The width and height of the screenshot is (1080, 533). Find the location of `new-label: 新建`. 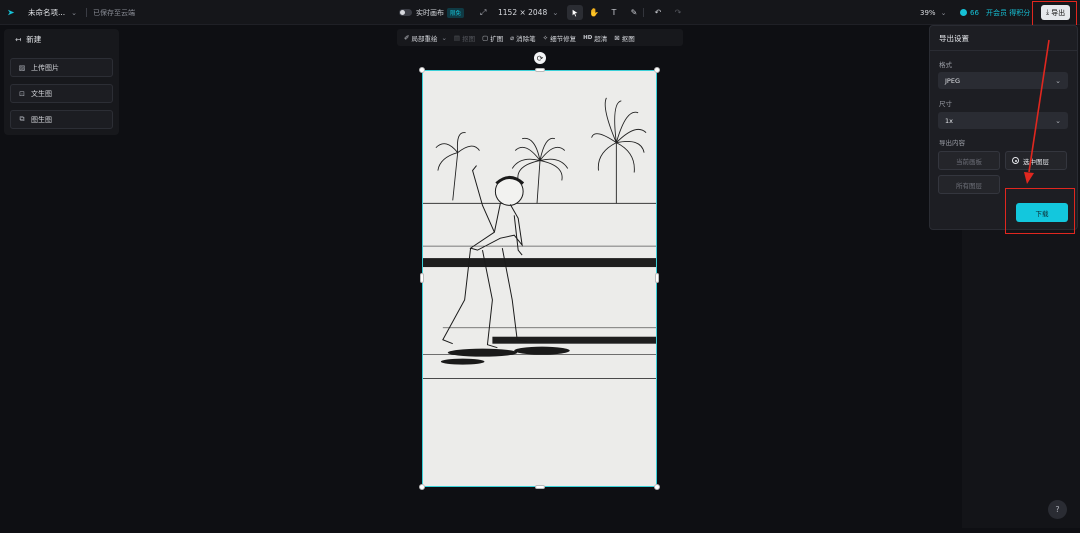

new-label: 新建 is located at coordinates (34, 39).